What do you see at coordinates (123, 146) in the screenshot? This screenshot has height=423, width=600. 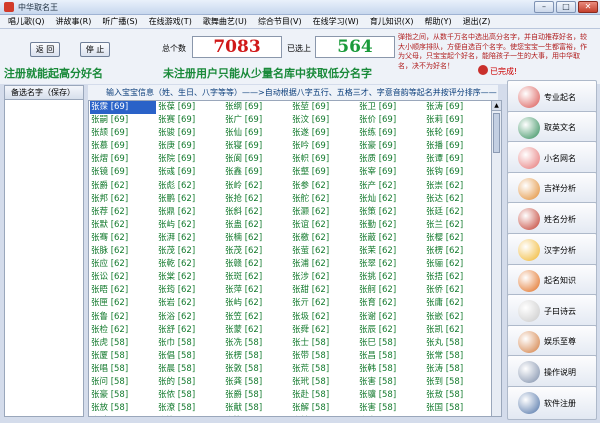 I see `name-cell: 张慕 [69]` at bounding box center [123, 146].